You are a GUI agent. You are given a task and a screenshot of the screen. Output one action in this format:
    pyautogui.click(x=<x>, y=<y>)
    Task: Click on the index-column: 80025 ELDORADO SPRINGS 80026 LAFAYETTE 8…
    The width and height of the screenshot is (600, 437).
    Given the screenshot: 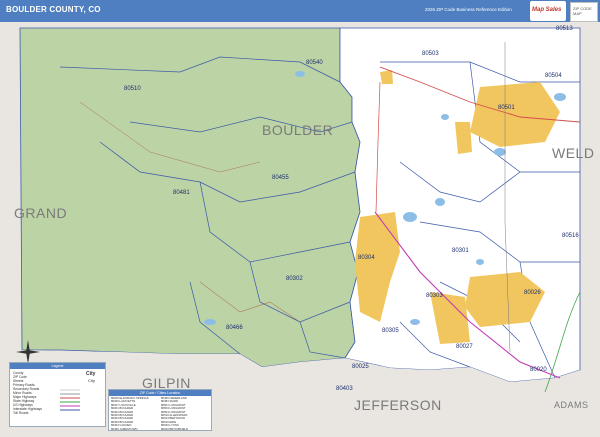 What is the action you would take?
    pyautogui.click(x=130, y=413)
    